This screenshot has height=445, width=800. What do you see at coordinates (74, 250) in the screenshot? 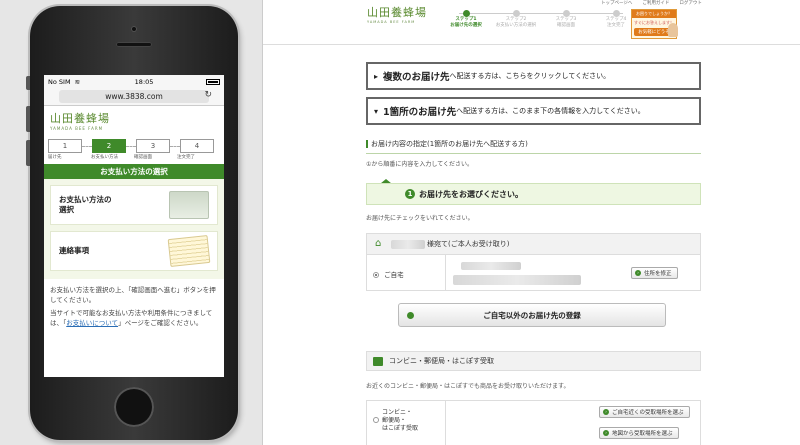
I see `contact-notes-label: 連絡事項` at bounding box center [74, 250].